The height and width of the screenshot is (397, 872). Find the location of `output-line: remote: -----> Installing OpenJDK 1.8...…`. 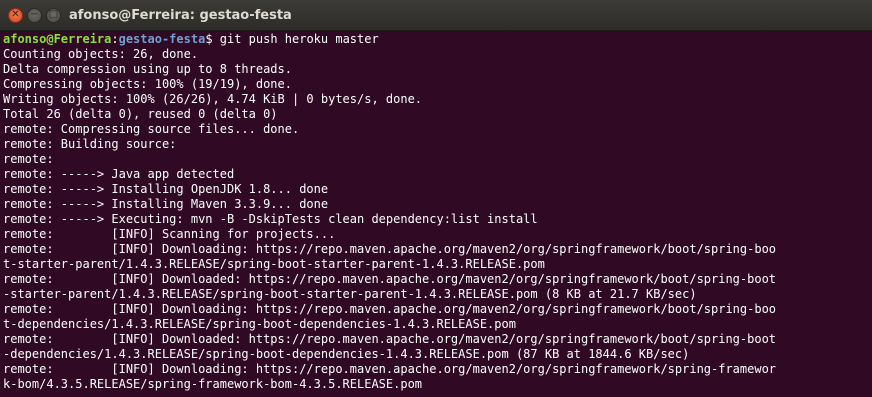

output-line: remote: -----> Installing OpenJDK 1.8...… is located at coordinates (166, 189).